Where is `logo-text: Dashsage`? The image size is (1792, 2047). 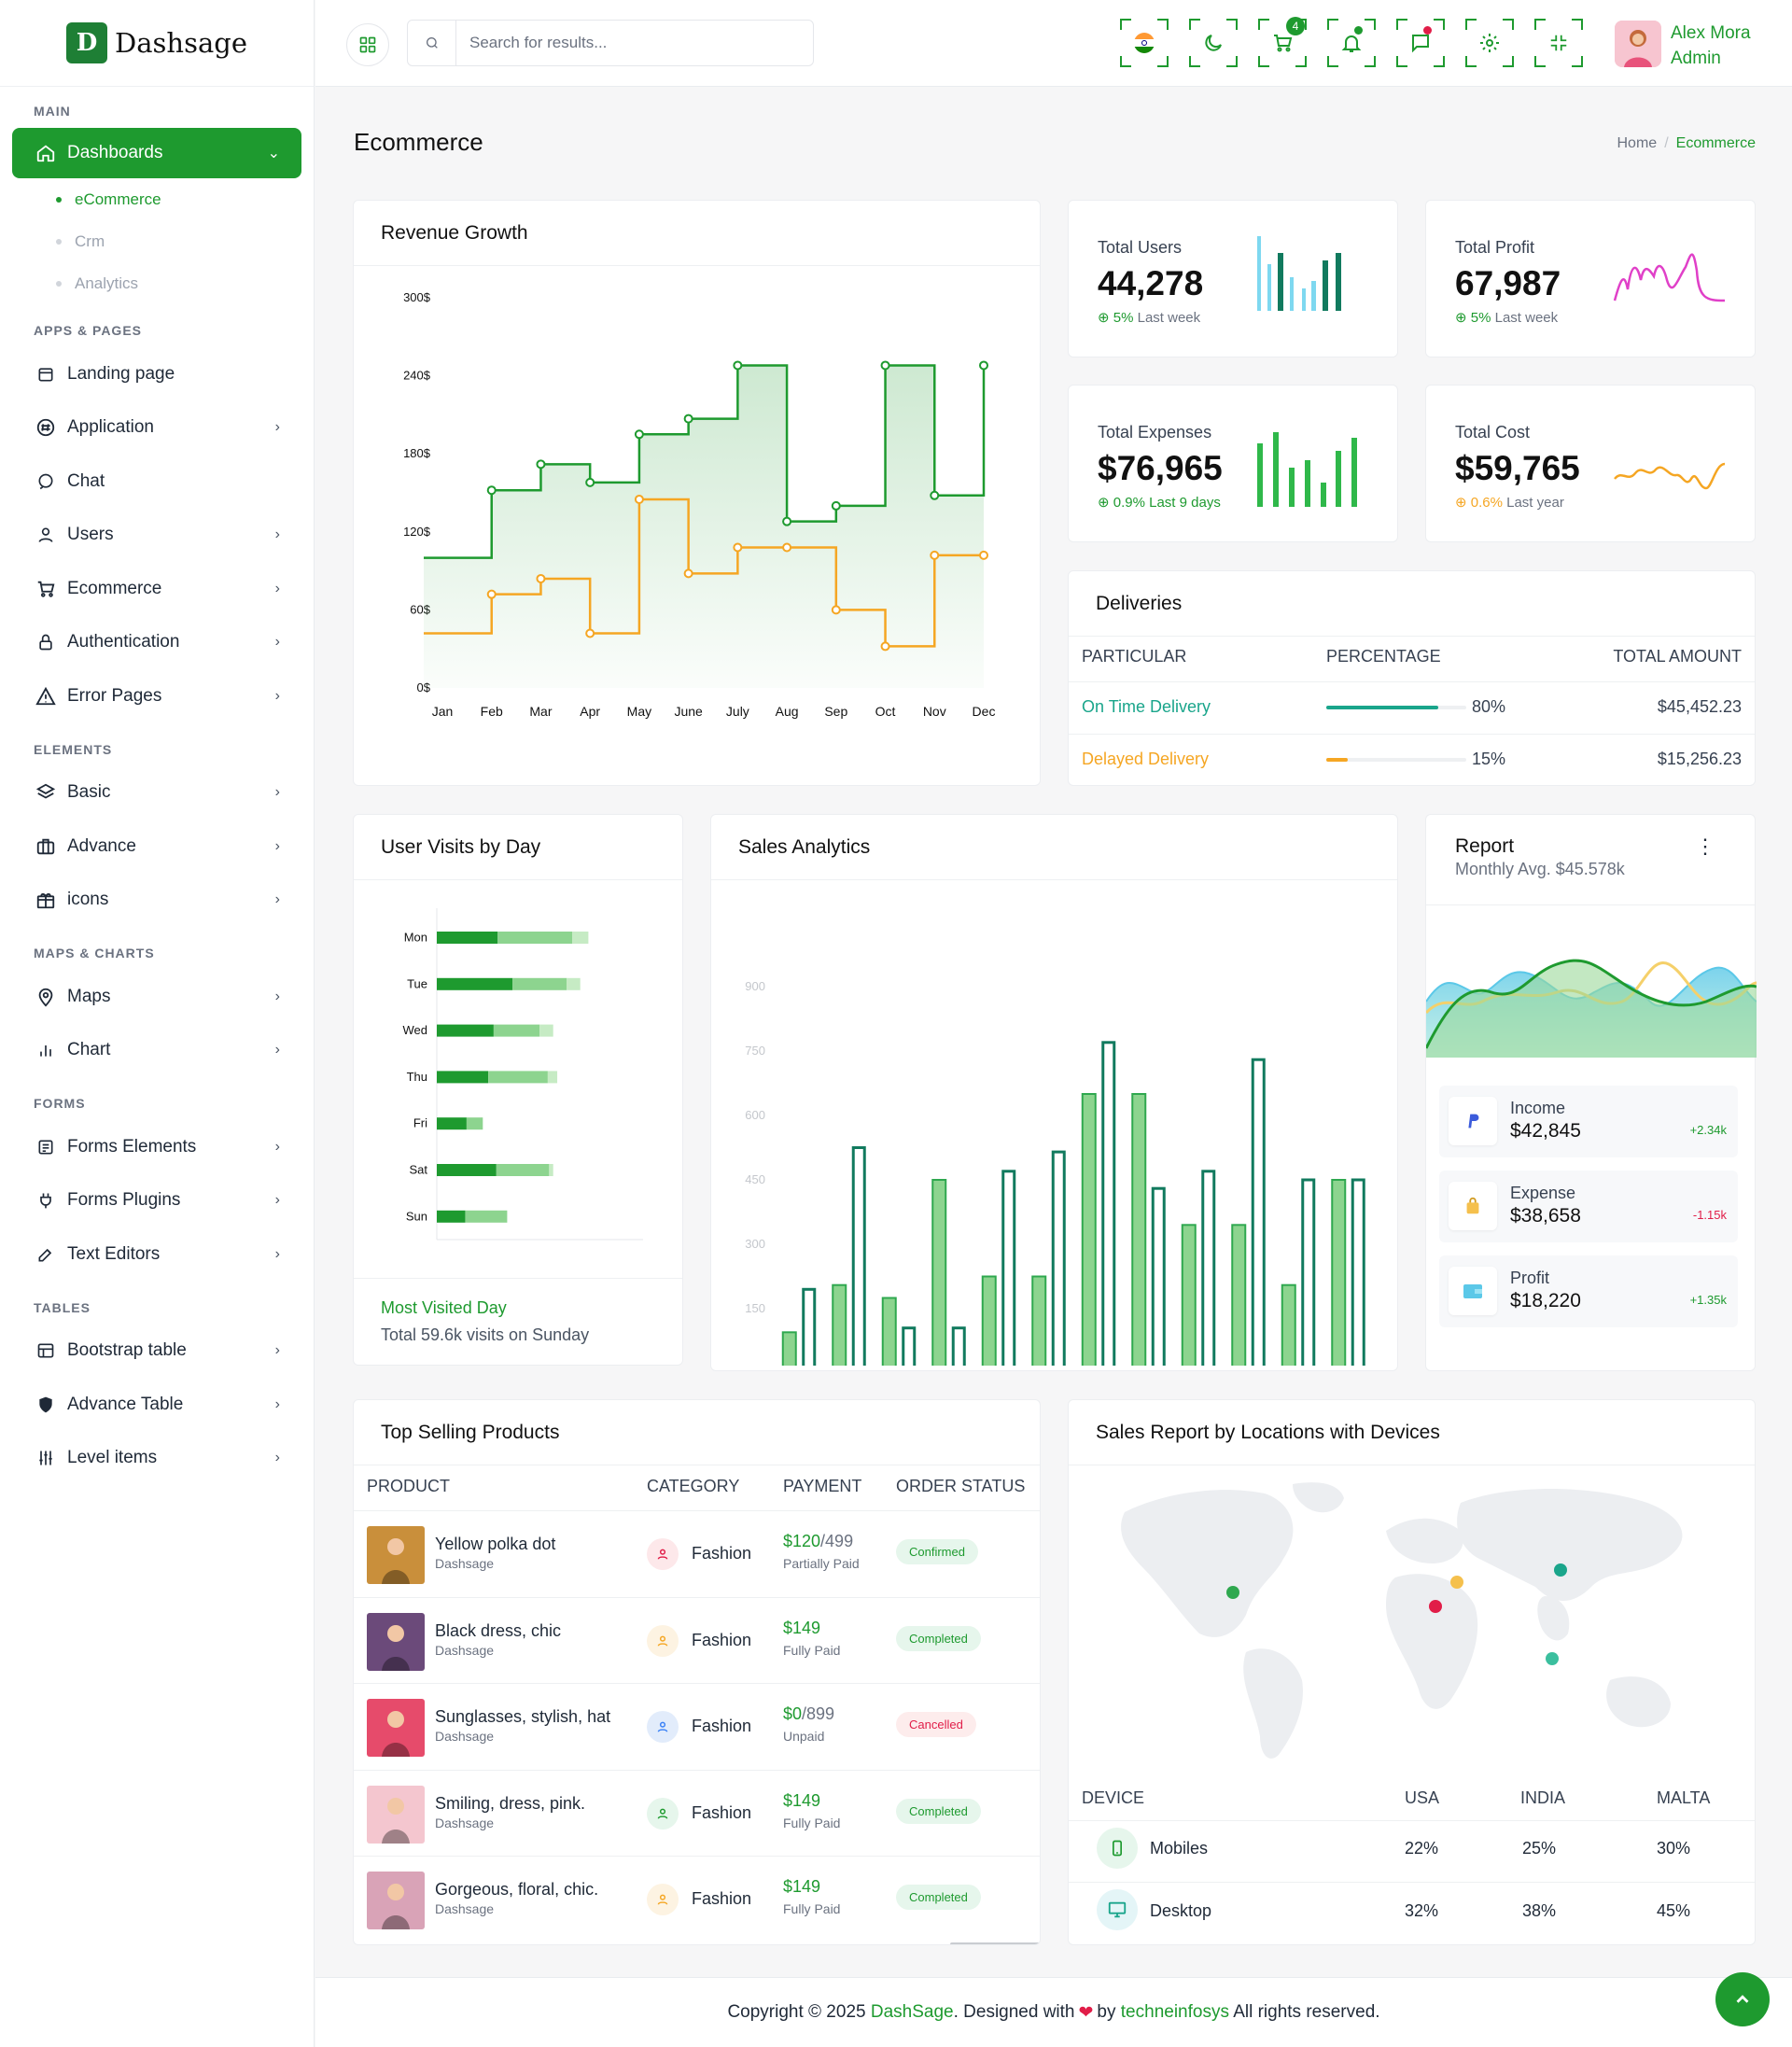
logo-text: Dashsage is located at coordinates (181, 43).